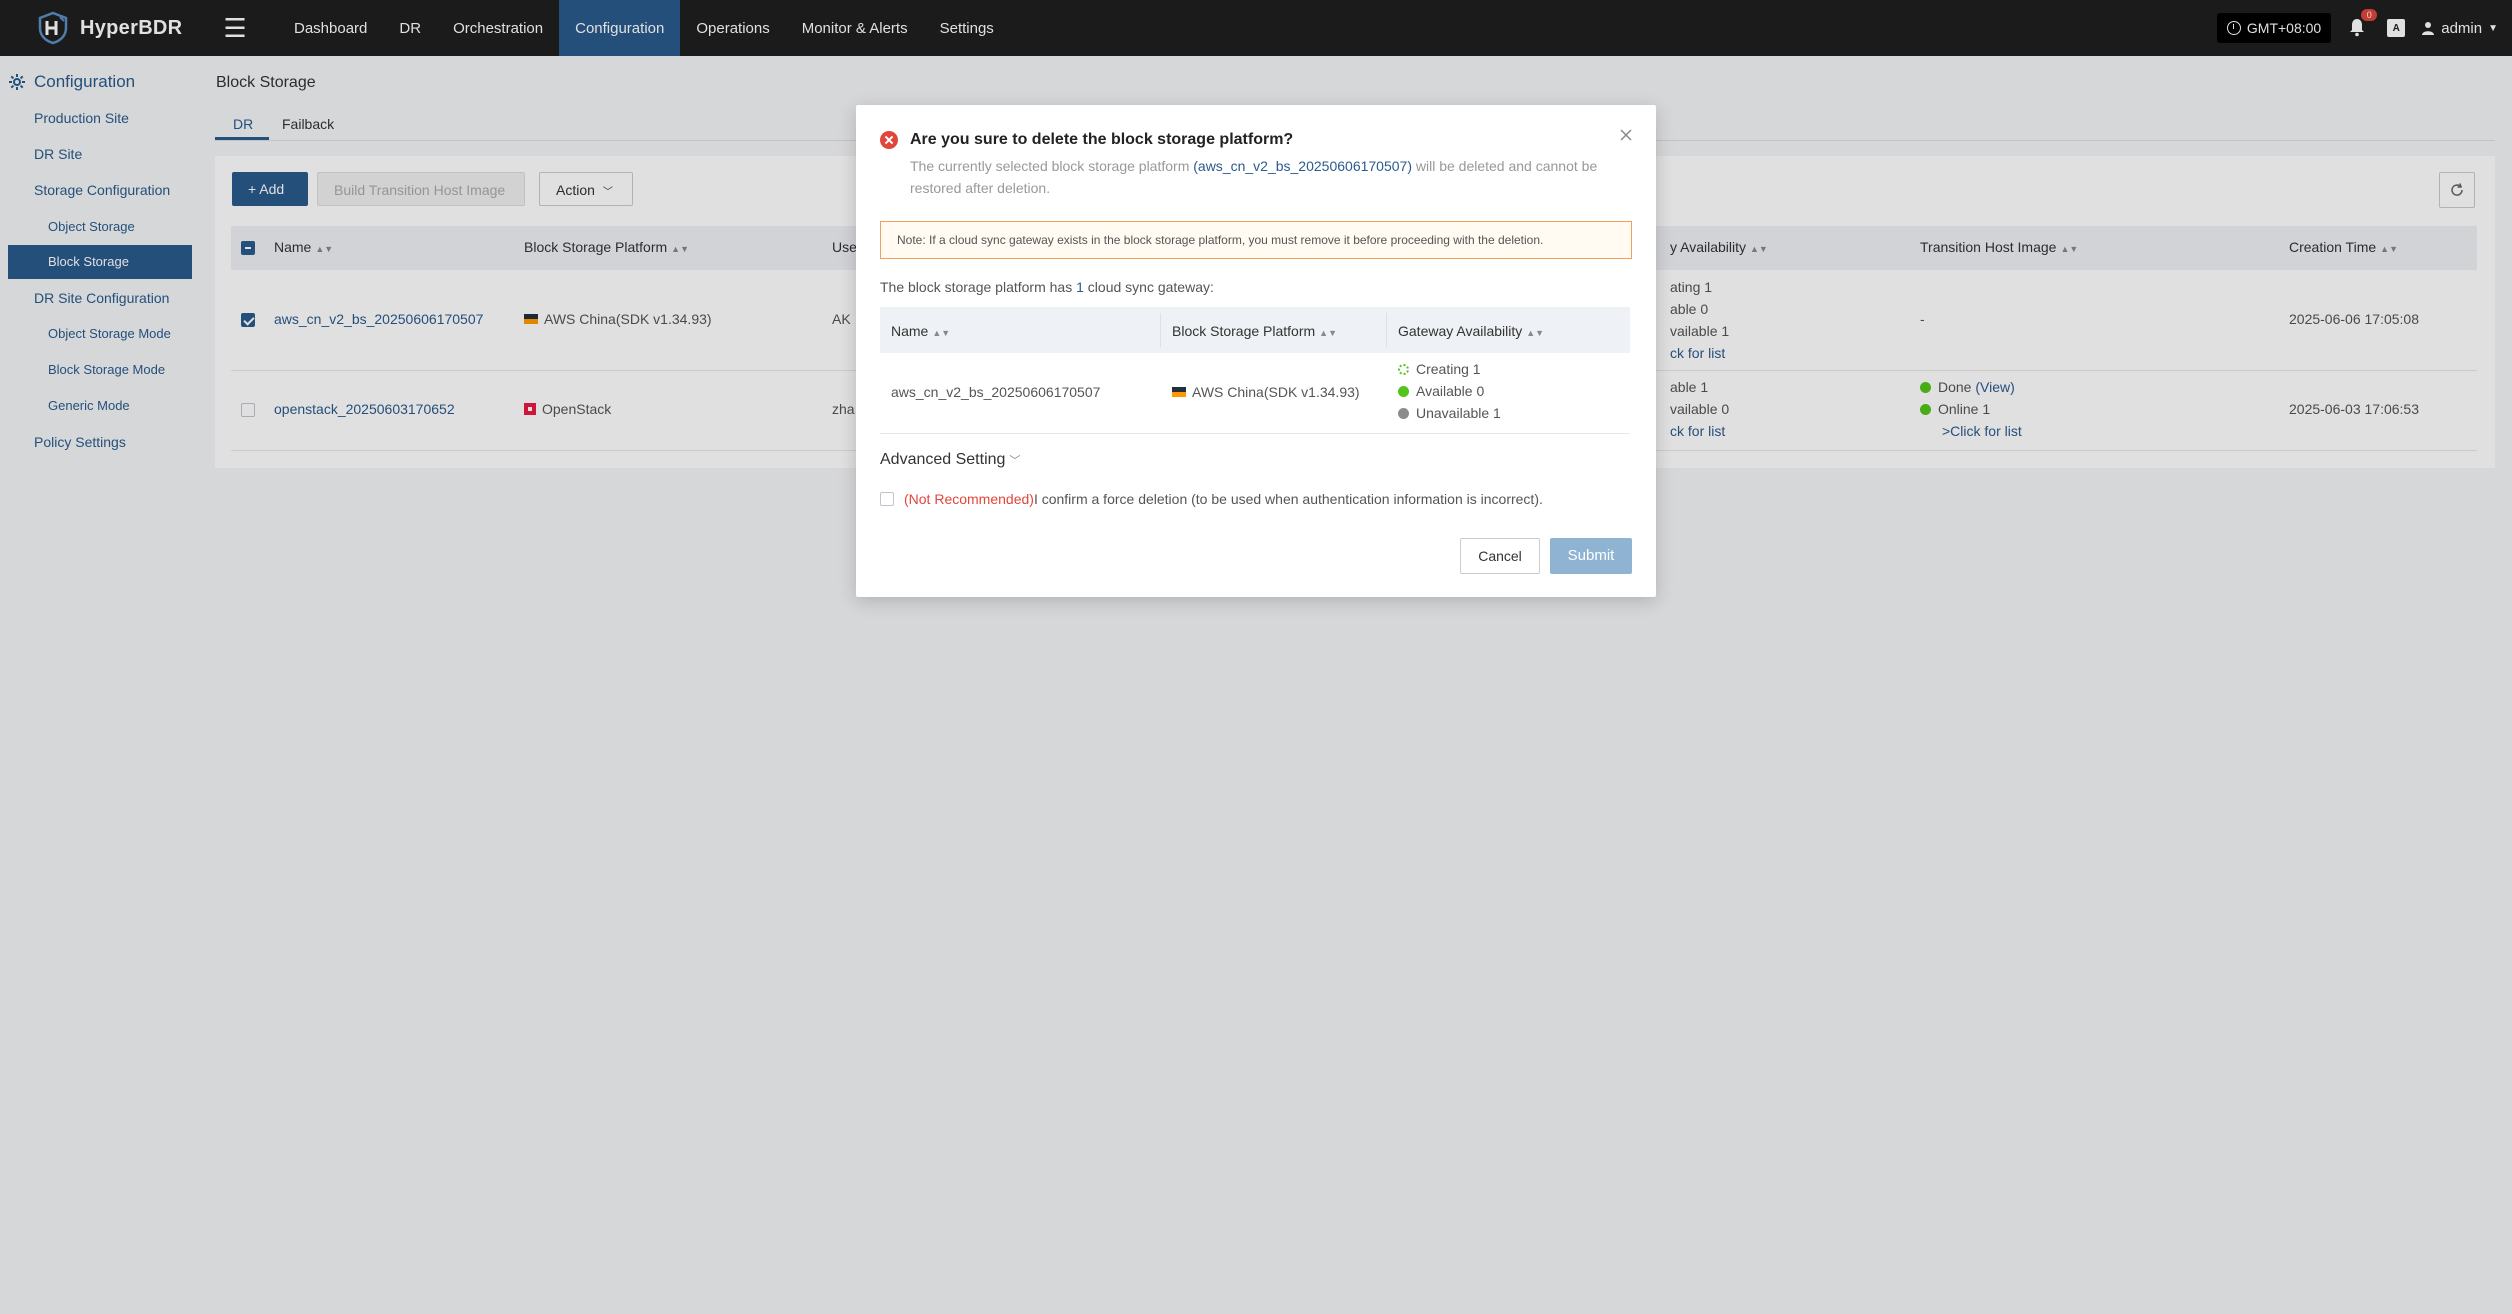  What do you see at coordinates (950, 460) in the screenshot?
I see `advanced-setting-toggle: Advanced Setting ﹀` at bounding box center [950, 460].